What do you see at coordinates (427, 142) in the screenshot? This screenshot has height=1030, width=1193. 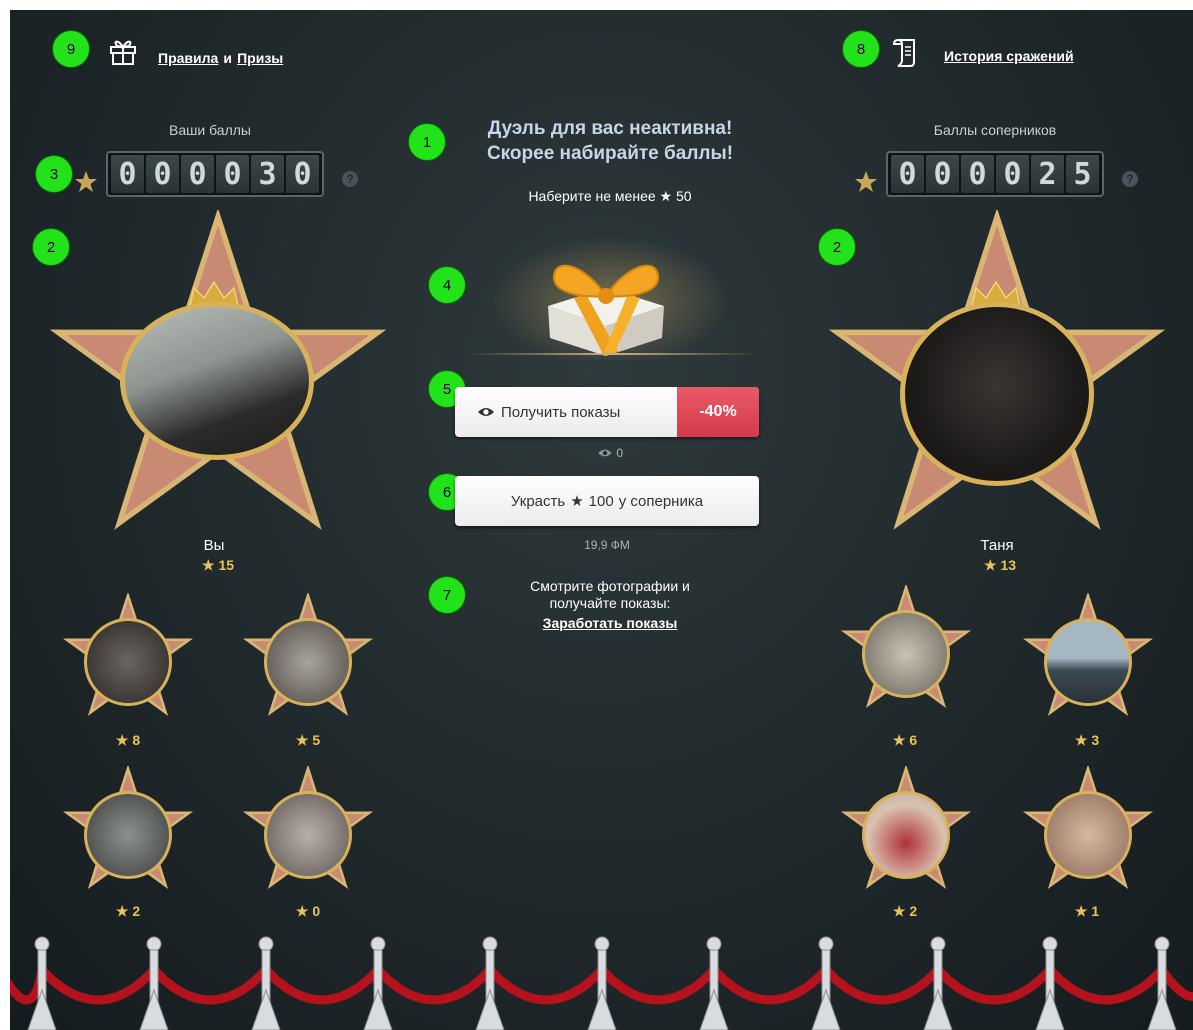 I see `annotation-badge-1: 1` at bounding box center [427, 142].